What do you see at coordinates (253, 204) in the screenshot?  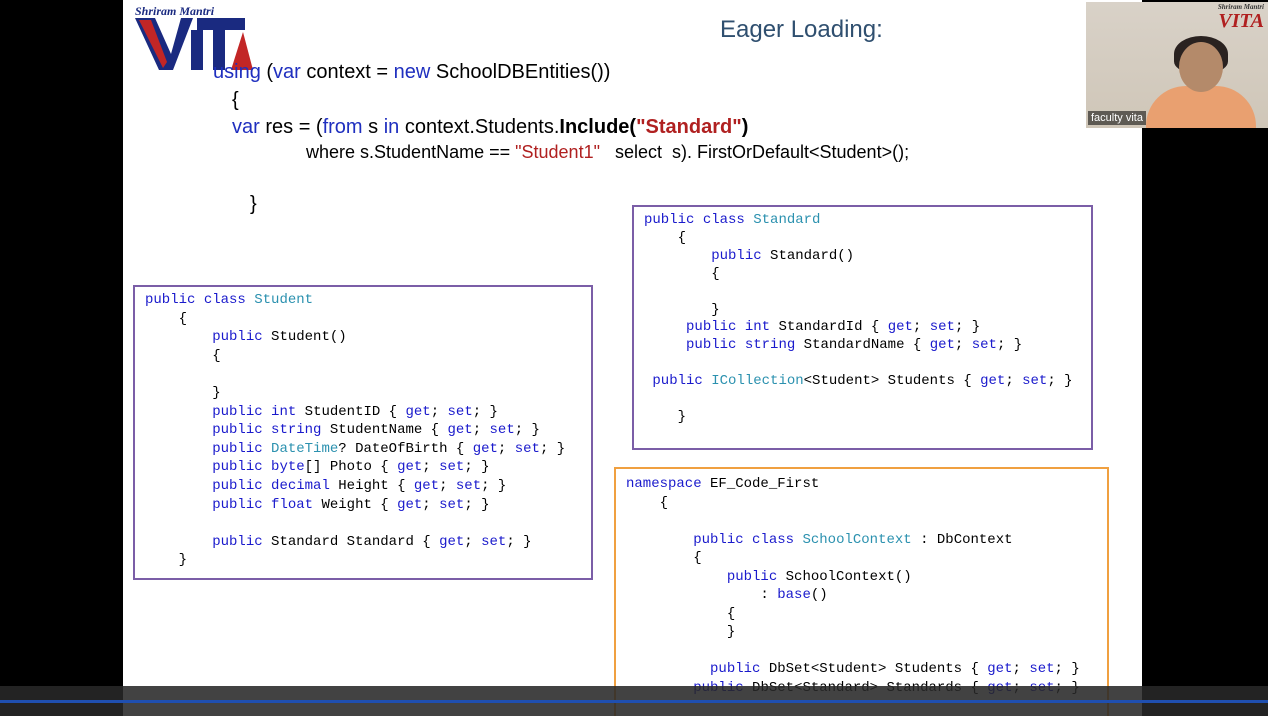 I see `code-line-close-brace: }` at bounding box center [253, 204].